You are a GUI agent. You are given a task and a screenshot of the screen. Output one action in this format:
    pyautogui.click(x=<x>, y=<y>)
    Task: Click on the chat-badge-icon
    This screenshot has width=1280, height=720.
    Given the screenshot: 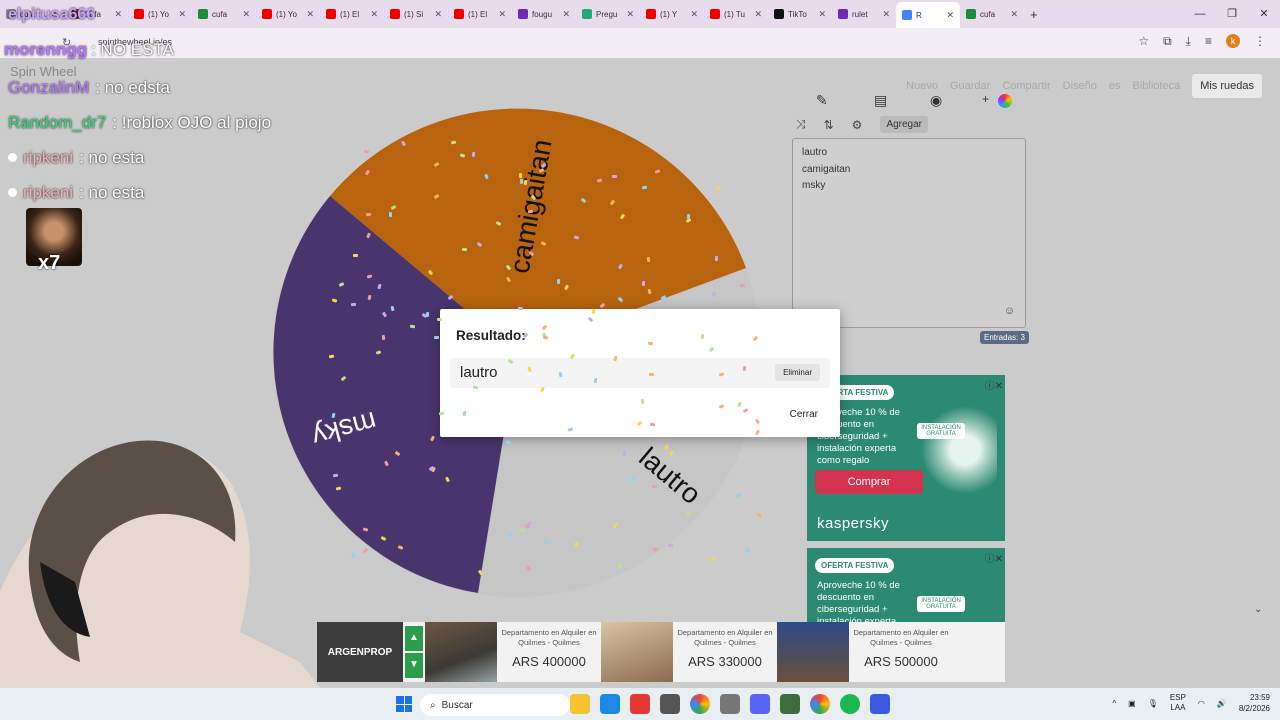 What is the action you would take?
    pyautogui.click(x=12, y=157)
    